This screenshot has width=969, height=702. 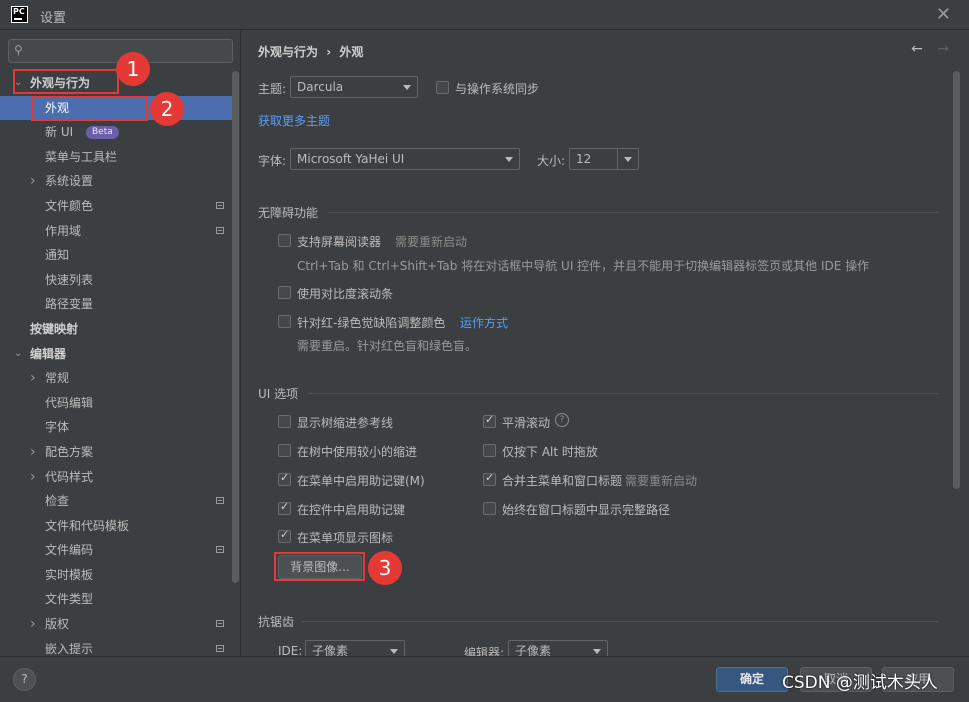 What do you see at coordinates (943, 14) in the screenshot?
I see `close-icon: ✕` at bounding box center [943, 14].